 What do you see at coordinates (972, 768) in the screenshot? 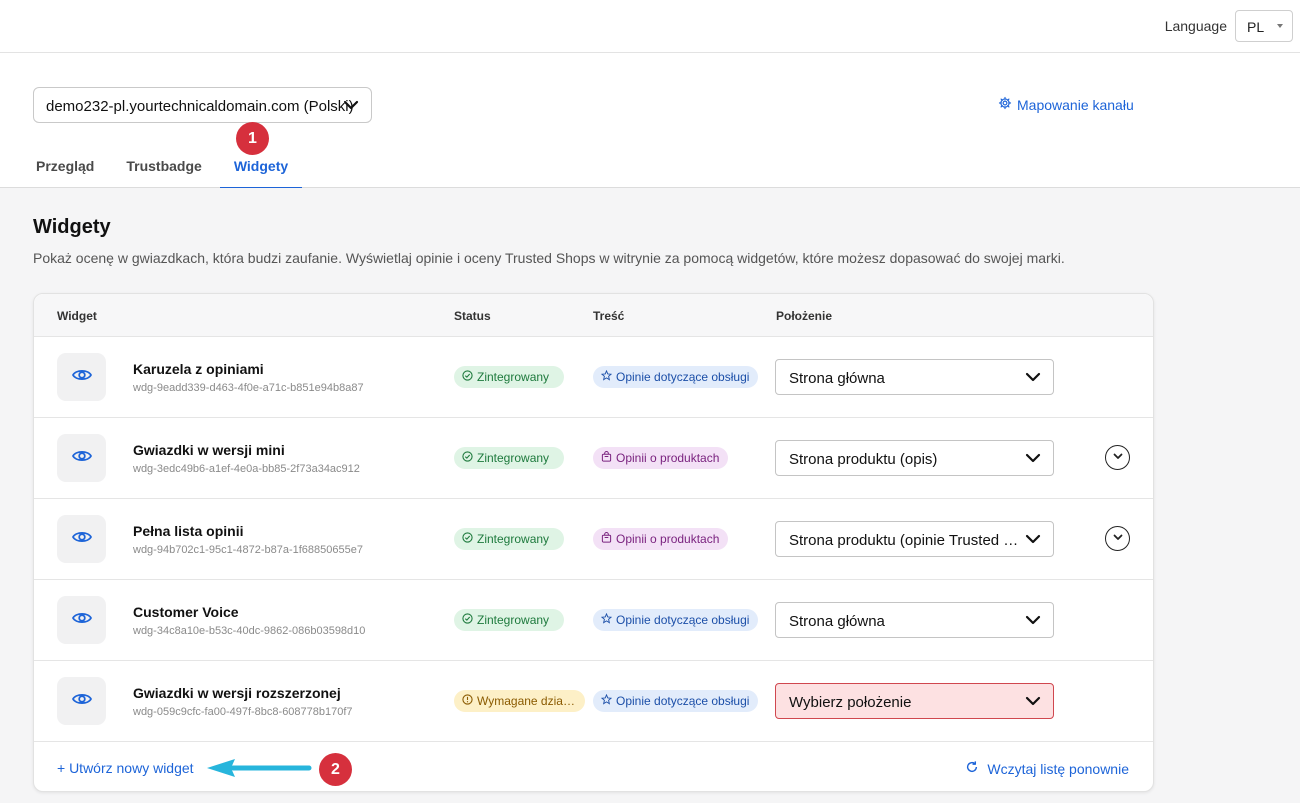
I see `refresh-icon` at bounding box center [972, 768].